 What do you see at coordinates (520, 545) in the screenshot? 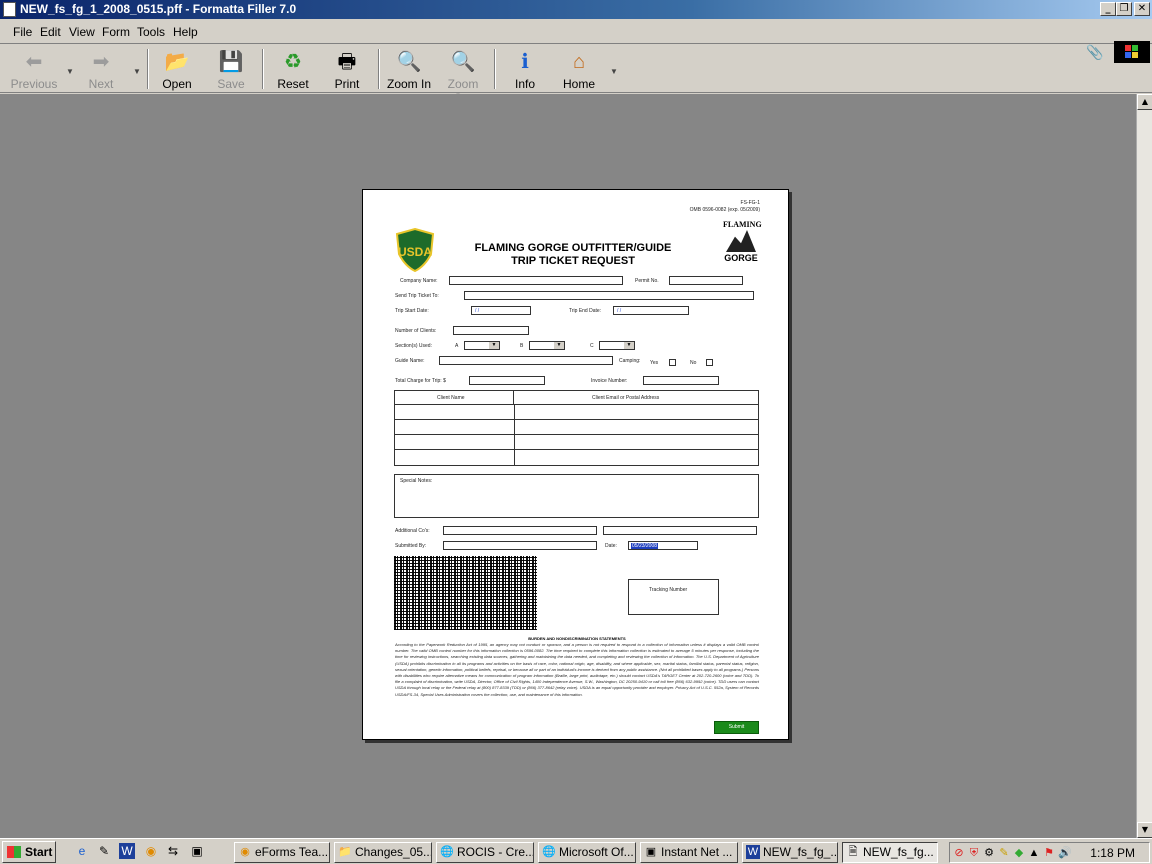
I see `submitted-by-field` at bounding box center [520, 545].